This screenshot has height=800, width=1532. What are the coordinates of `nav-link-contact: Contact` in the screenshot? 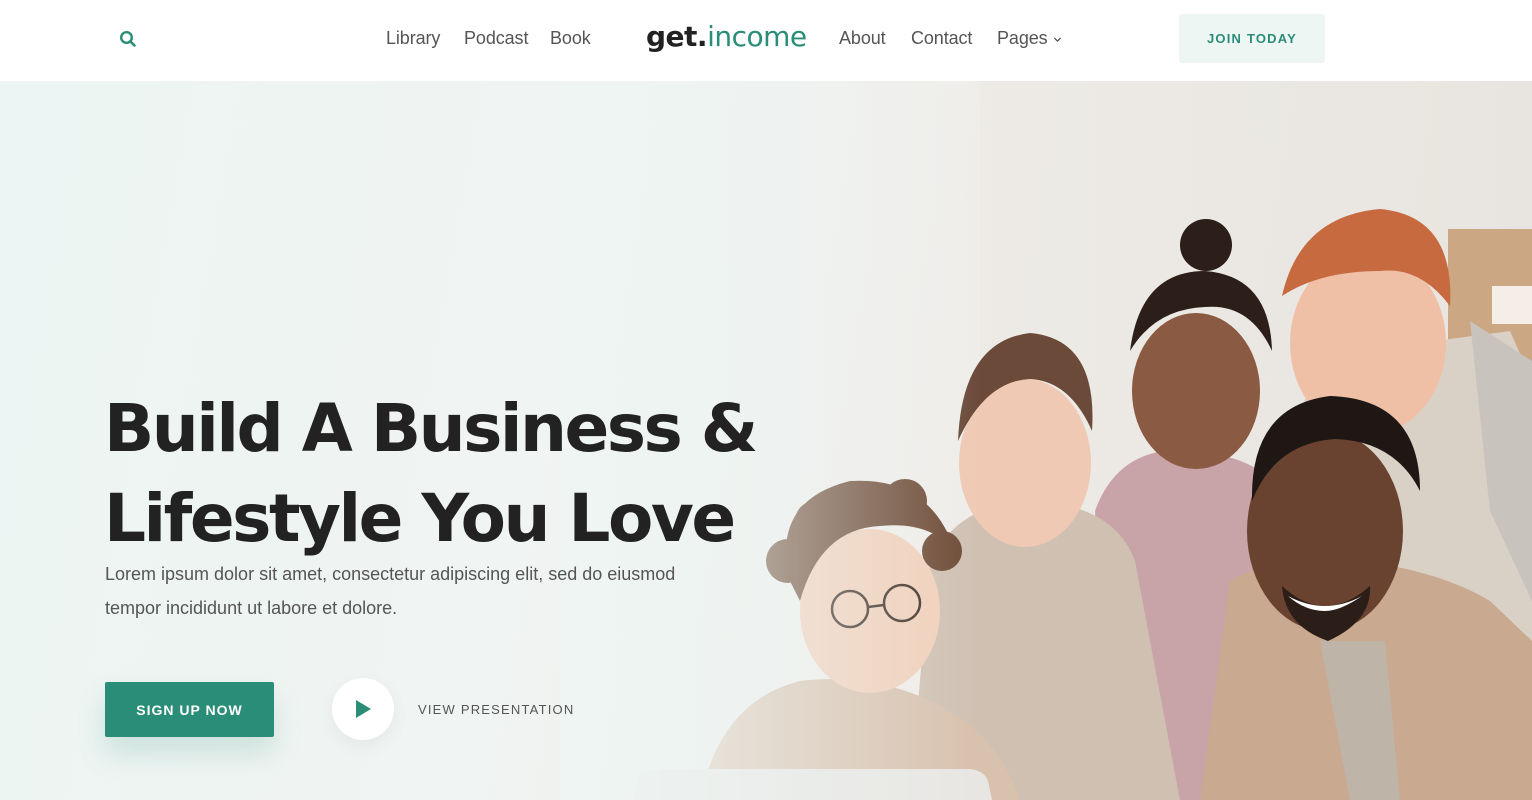 It's located at (941, 38).